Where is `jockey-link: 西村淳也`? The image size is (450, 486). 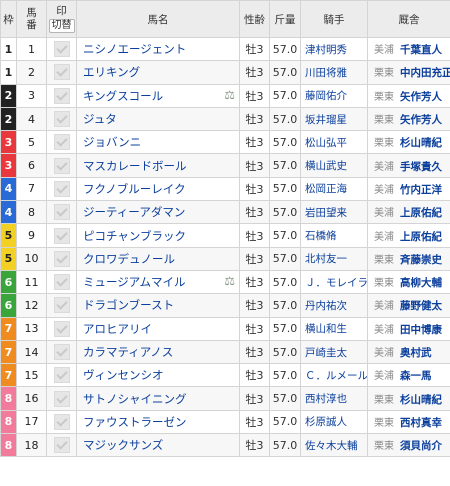 jockey-link: 西村淳也 is located at coordinates (334, 398).